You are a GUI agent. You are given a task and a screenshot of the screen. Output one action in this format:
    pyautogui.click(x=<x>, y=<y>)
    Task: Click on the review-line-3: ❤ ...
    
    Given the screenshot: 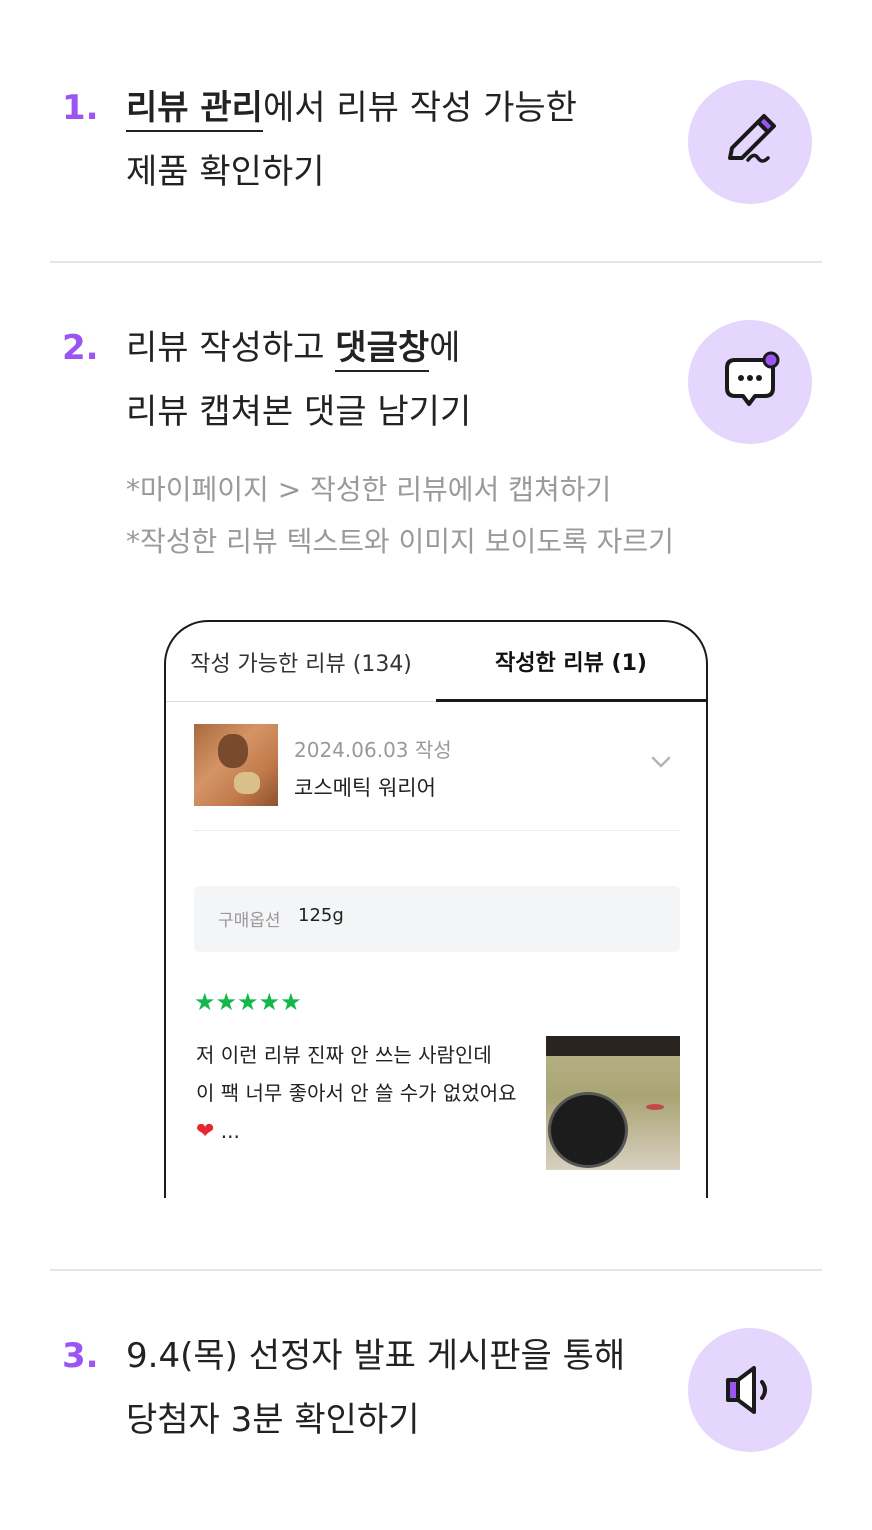 What is the action you would take?
    pyautogui.click(x=366, y=1131)
    